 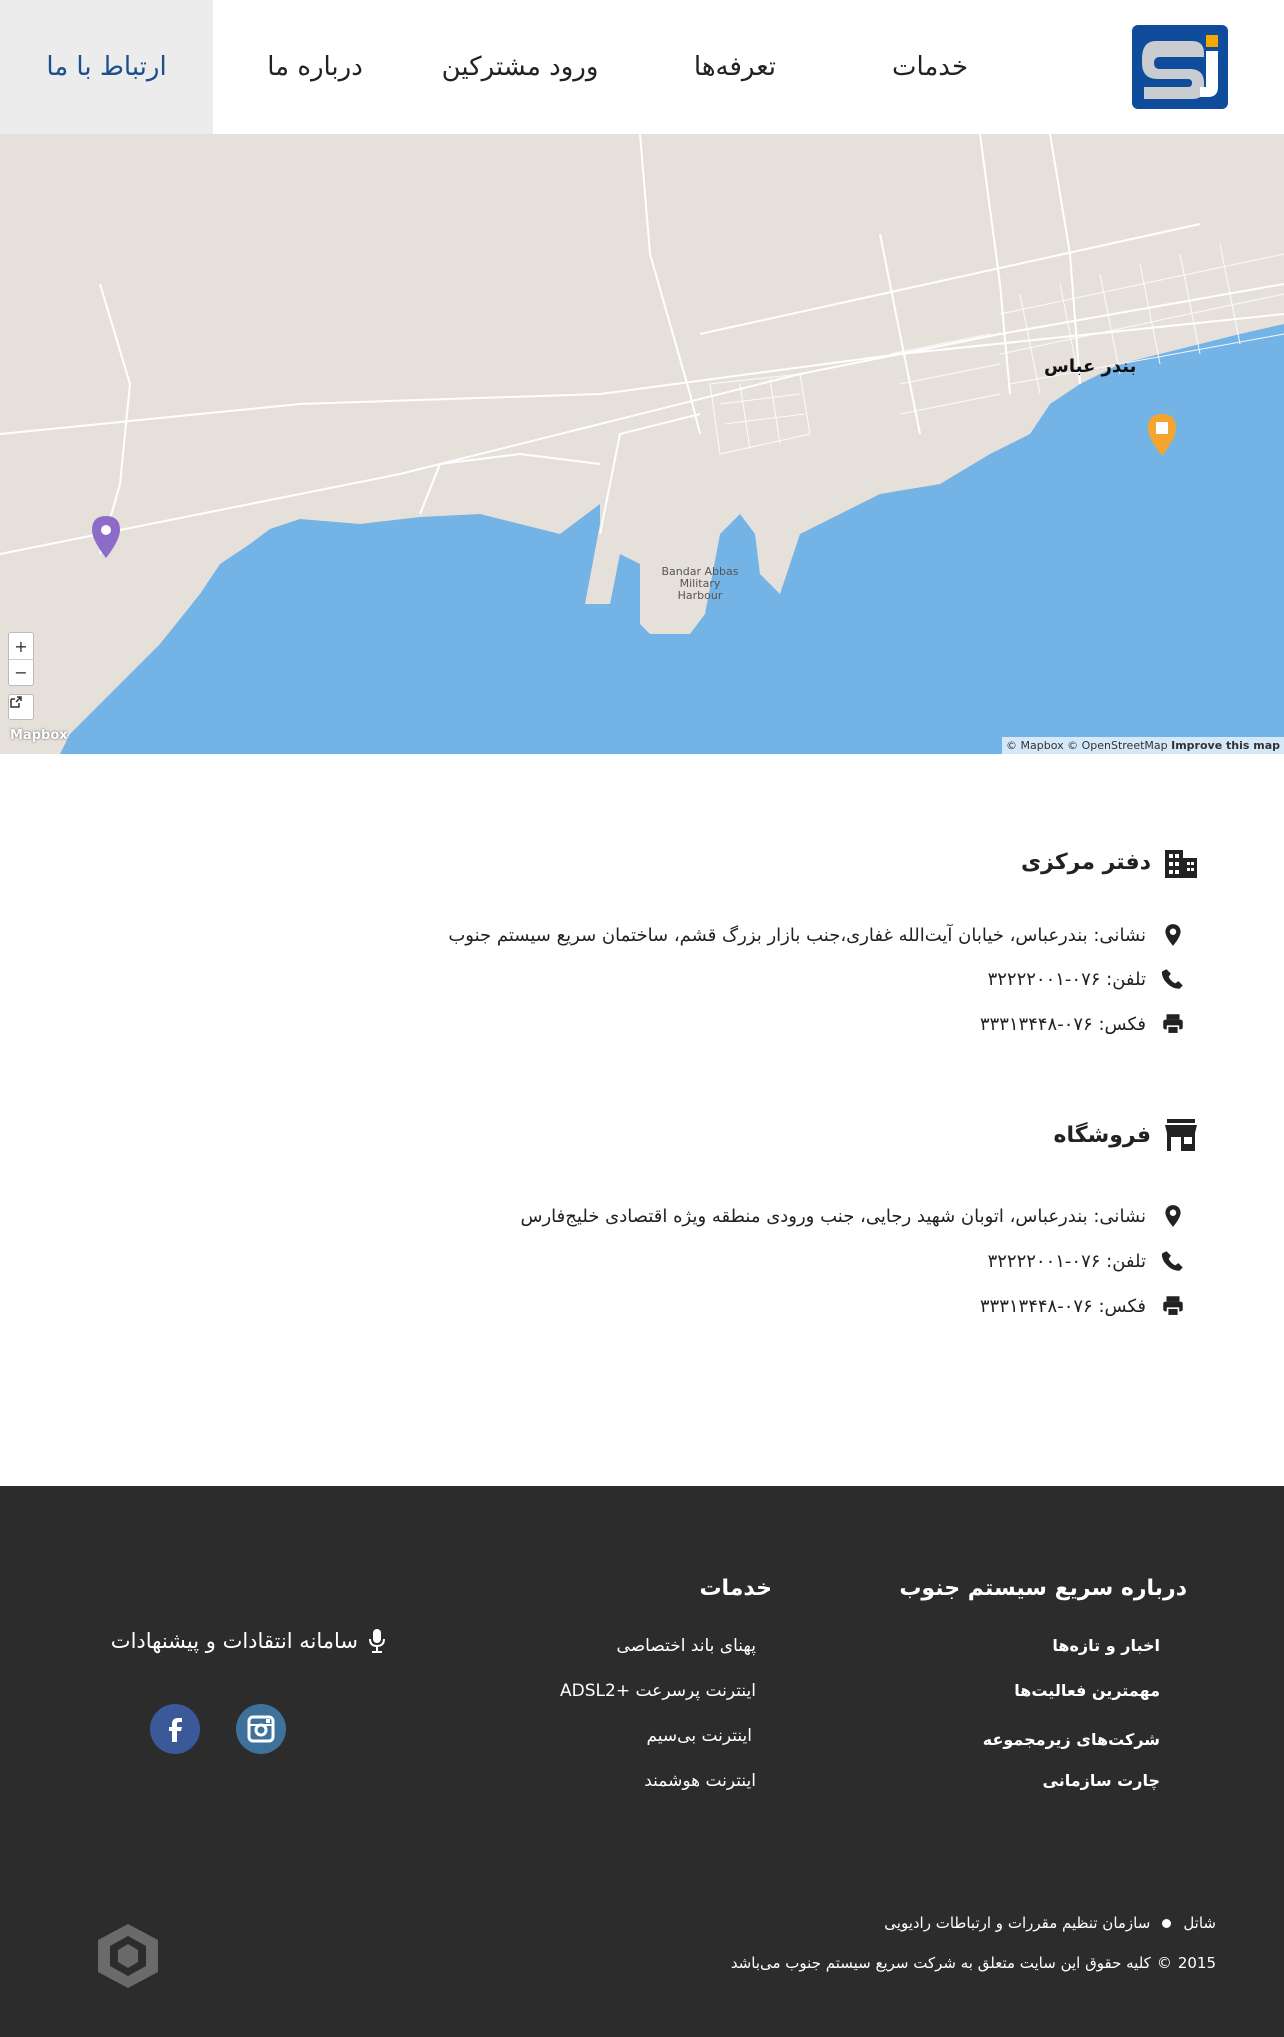 What do you see at coordinates (699, 1736) in the screenshot?
I see `footer-link-wireless: اینترنت بی‌سیم` at bounding box center [699, 1736].